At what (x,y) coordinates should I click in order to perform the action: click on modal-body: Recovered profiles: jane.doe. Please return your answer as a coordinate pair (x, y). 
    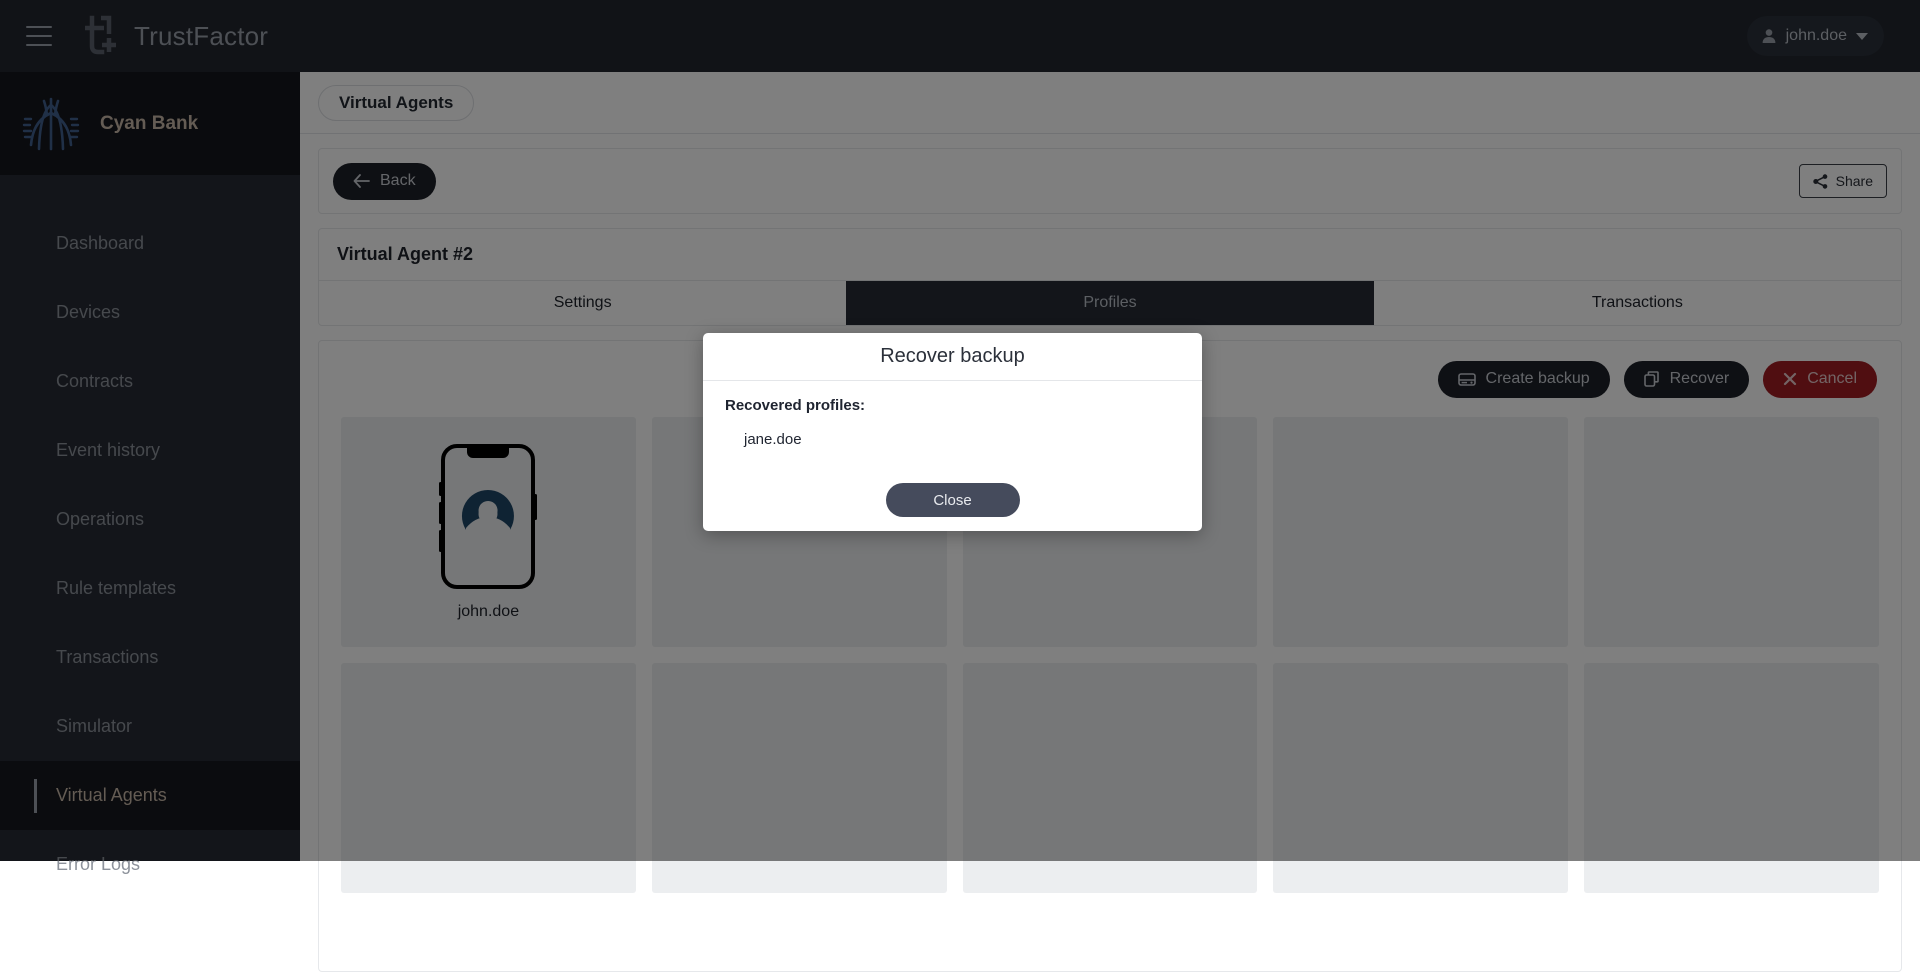
    Looking at the image, I should click on (952, 425).